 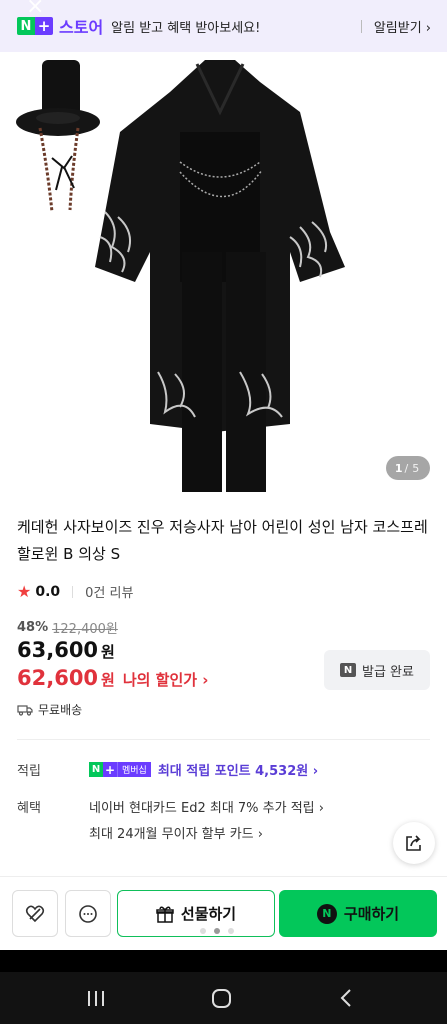 What do you see at coordinates (29, 808) in the screenshot?
I see `benefit-label: 혜택` at bounding box center [29, 808].